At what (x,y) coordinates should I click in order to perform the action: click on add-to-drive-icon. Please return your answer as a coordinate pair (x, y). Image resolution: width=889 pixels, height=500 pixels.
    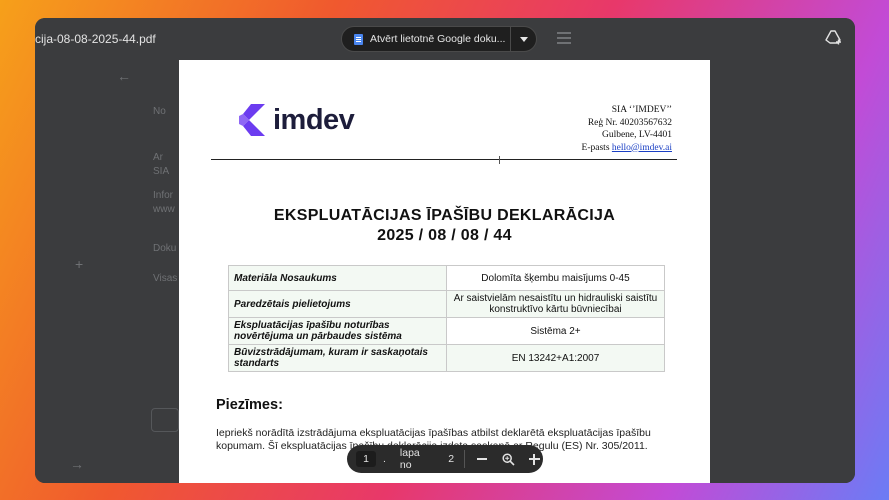
    Looking at the image, I should click on (834, 38).